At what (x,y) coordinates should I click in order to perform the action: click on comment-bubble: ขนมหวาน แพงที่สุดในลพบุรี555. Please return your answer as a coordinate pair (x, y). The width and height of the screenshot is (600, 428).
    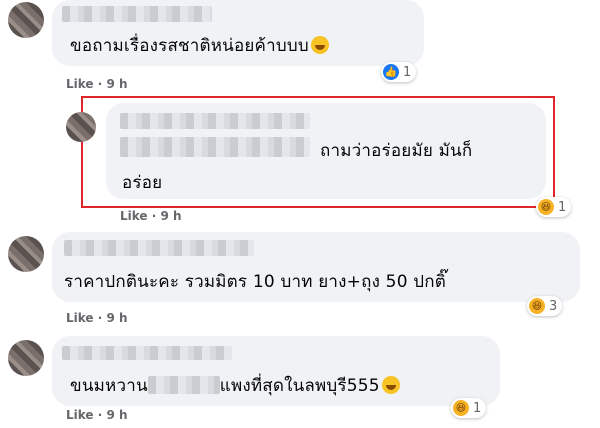
    Looking at the image, I should click on (276, 371).